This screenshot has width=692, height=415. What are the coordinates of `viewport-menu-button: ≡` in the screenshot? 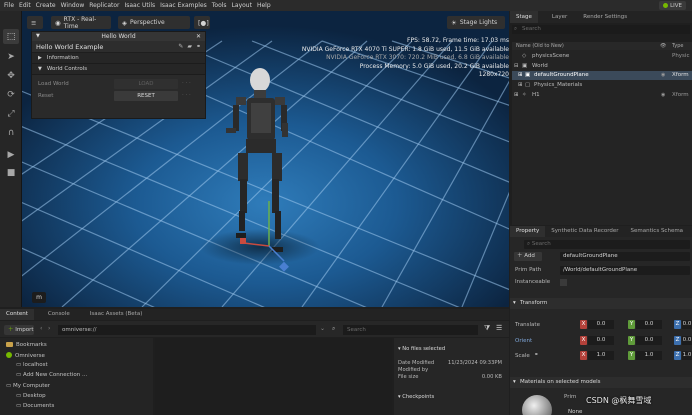 It's located at (35, 22).